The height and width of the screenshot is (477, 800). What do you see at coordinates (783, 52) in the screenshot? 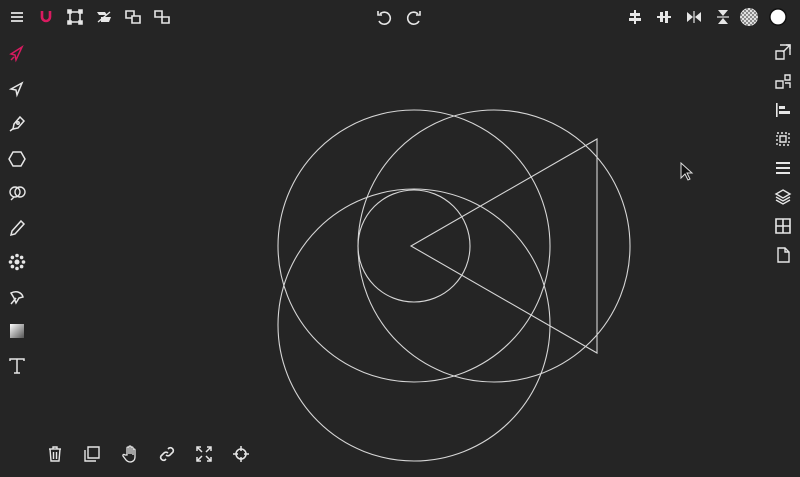
I see `resize-icon` at bounding box center [783, 52].